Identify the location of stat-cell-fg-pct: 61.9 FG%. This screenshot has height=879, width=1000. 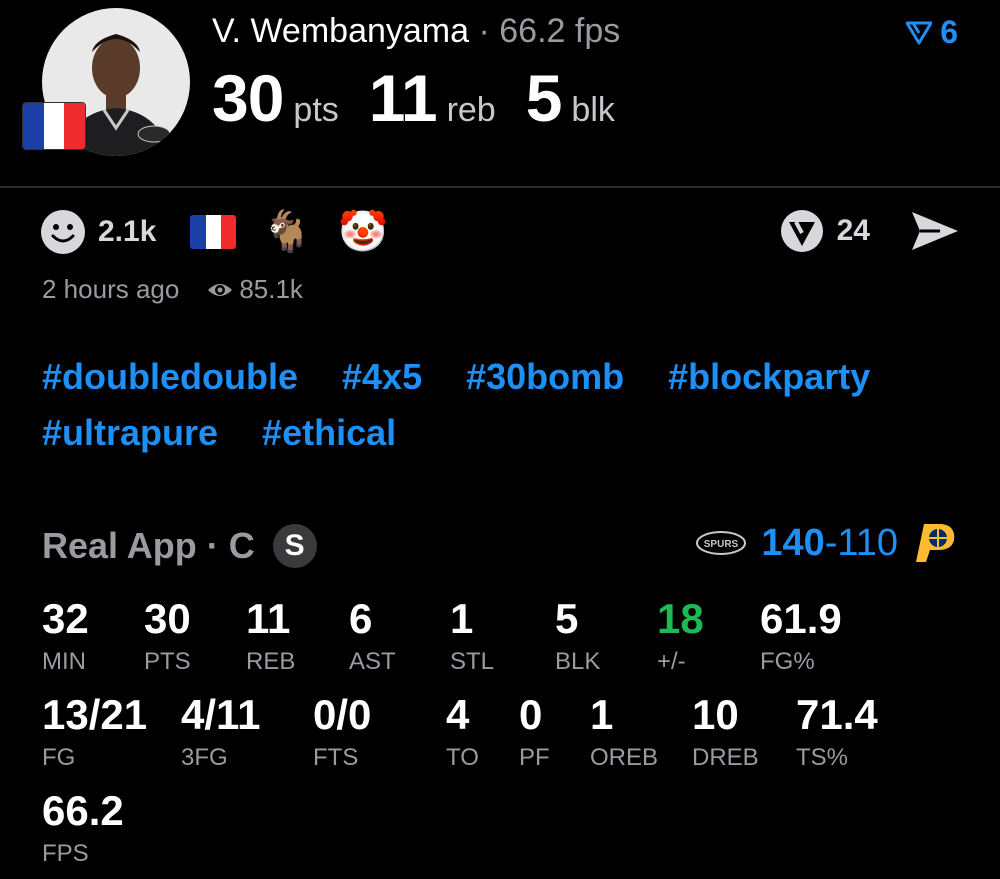
(801, 637).